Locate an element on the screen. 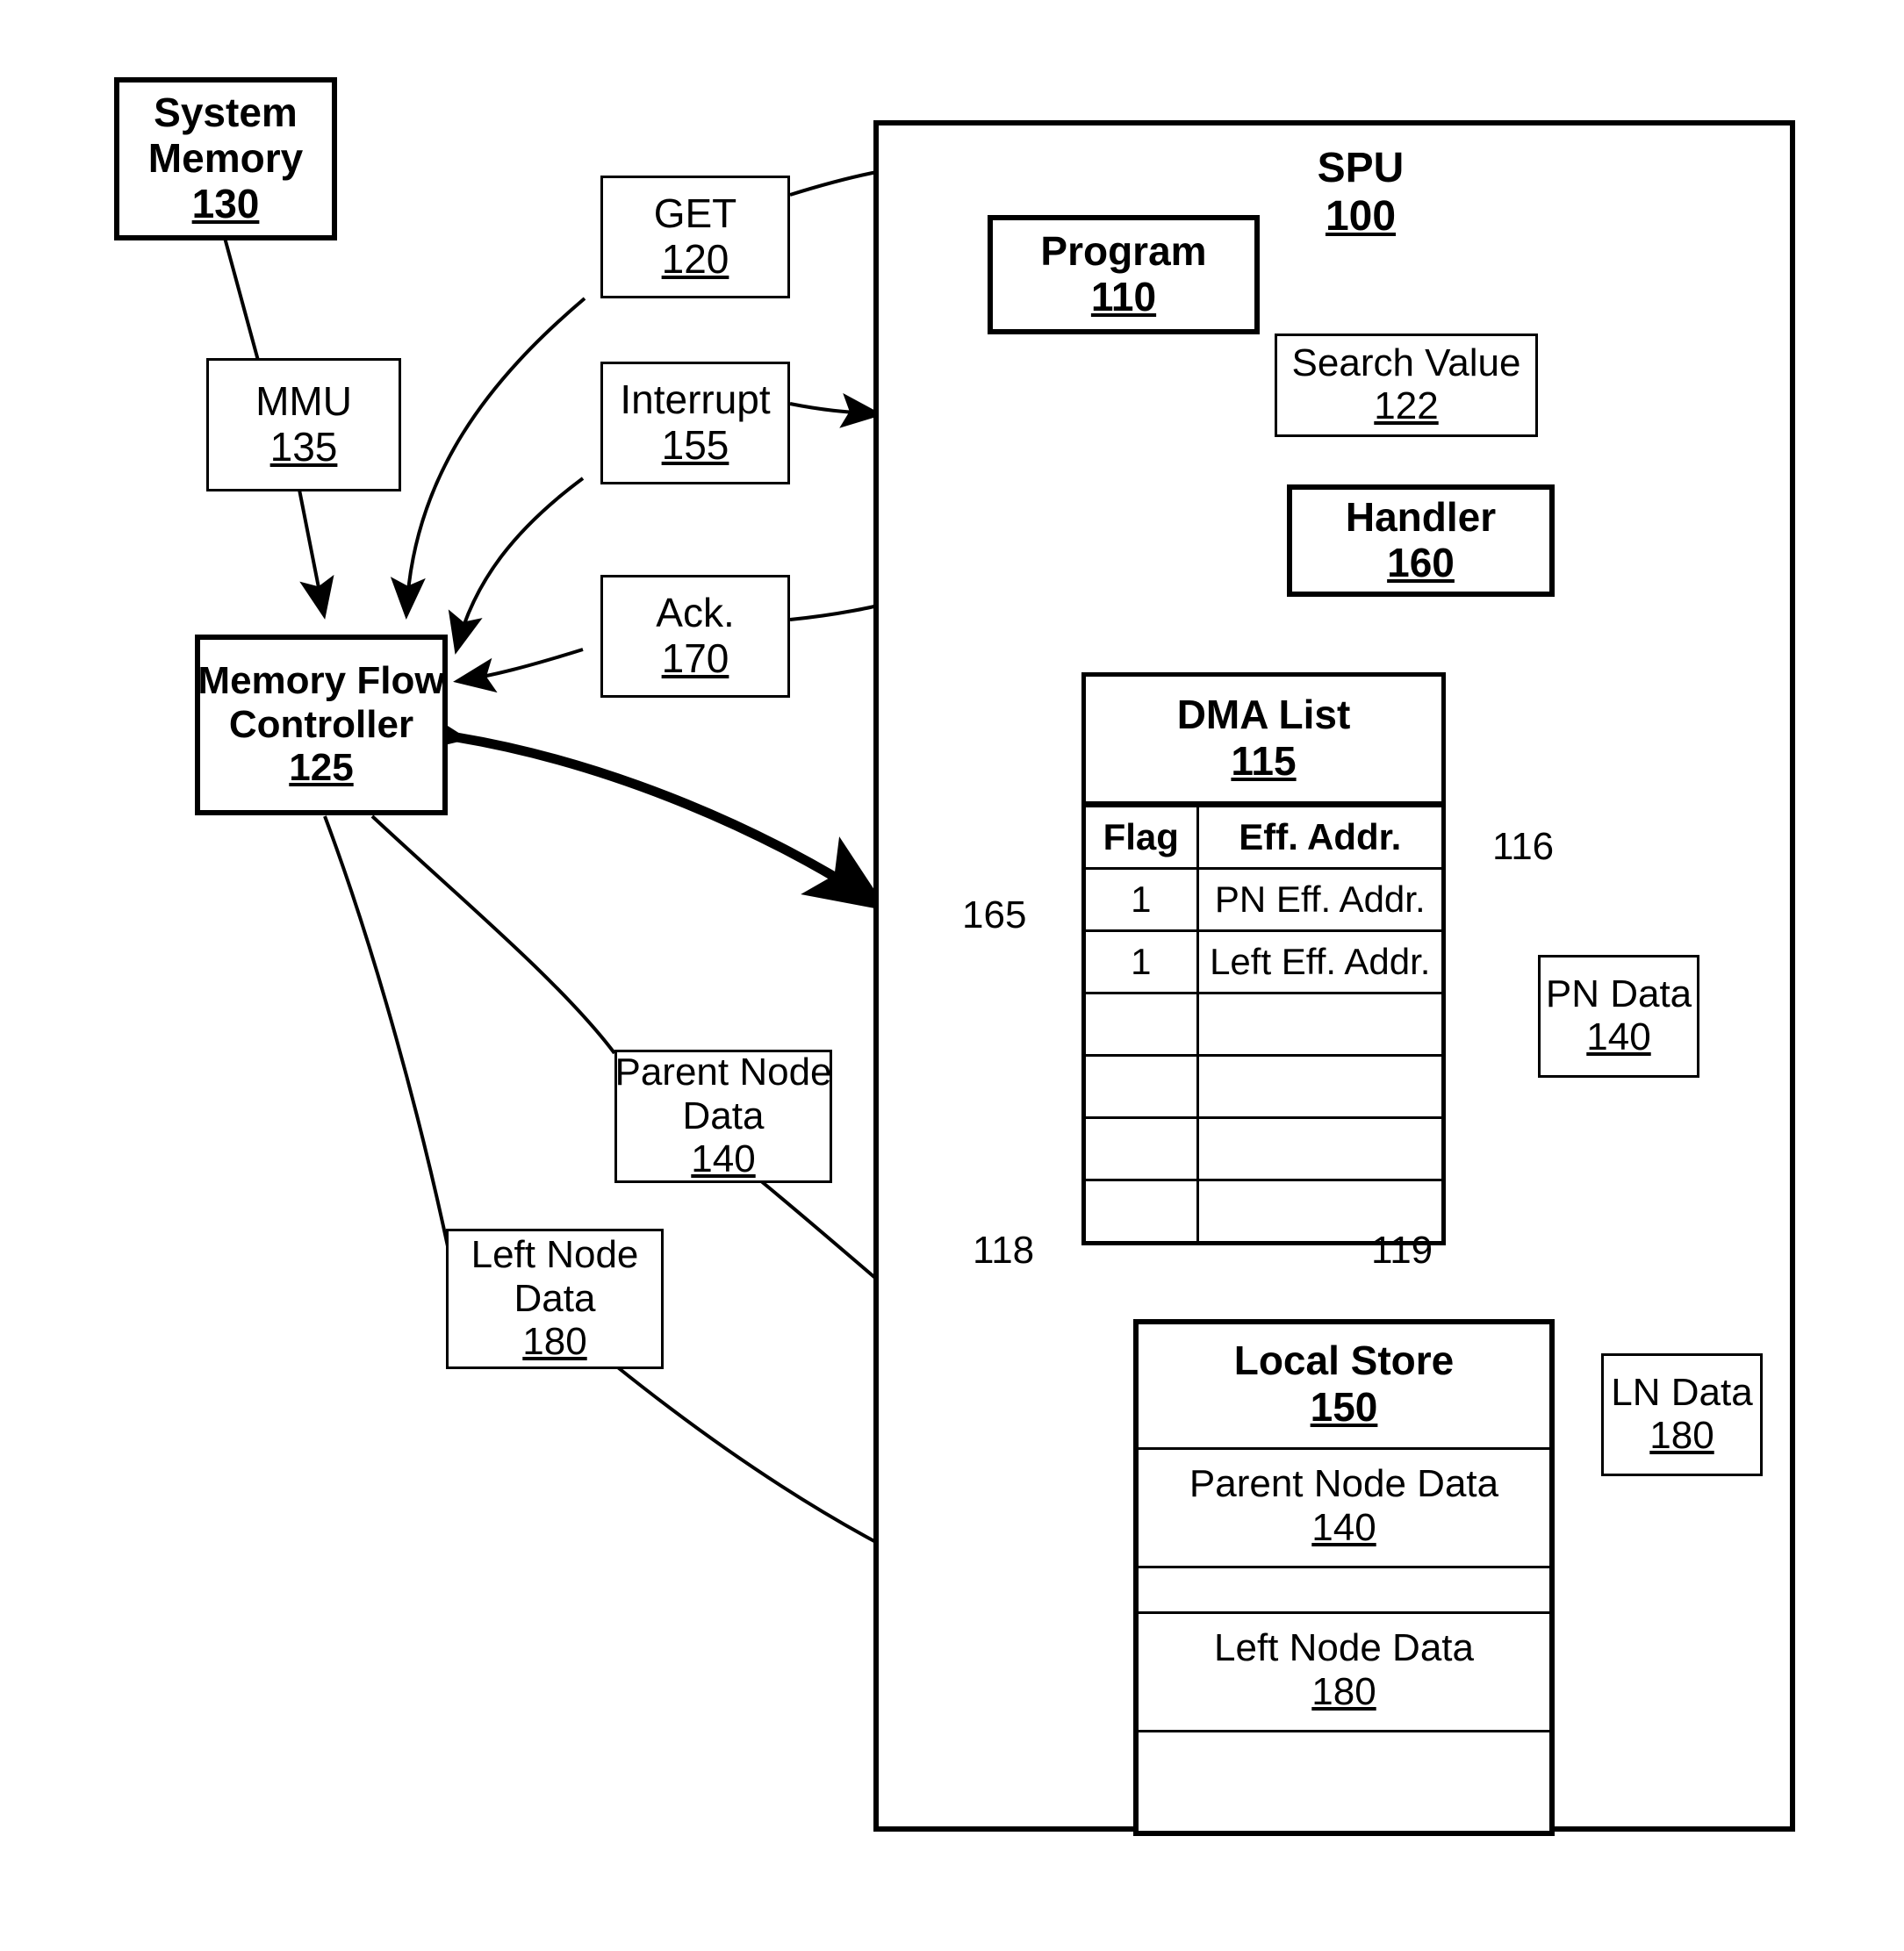 This screenshot has width=1904, height=1951. local-store-parent-node-label: Parent Node Data is located at coordinates (1344, 1484).